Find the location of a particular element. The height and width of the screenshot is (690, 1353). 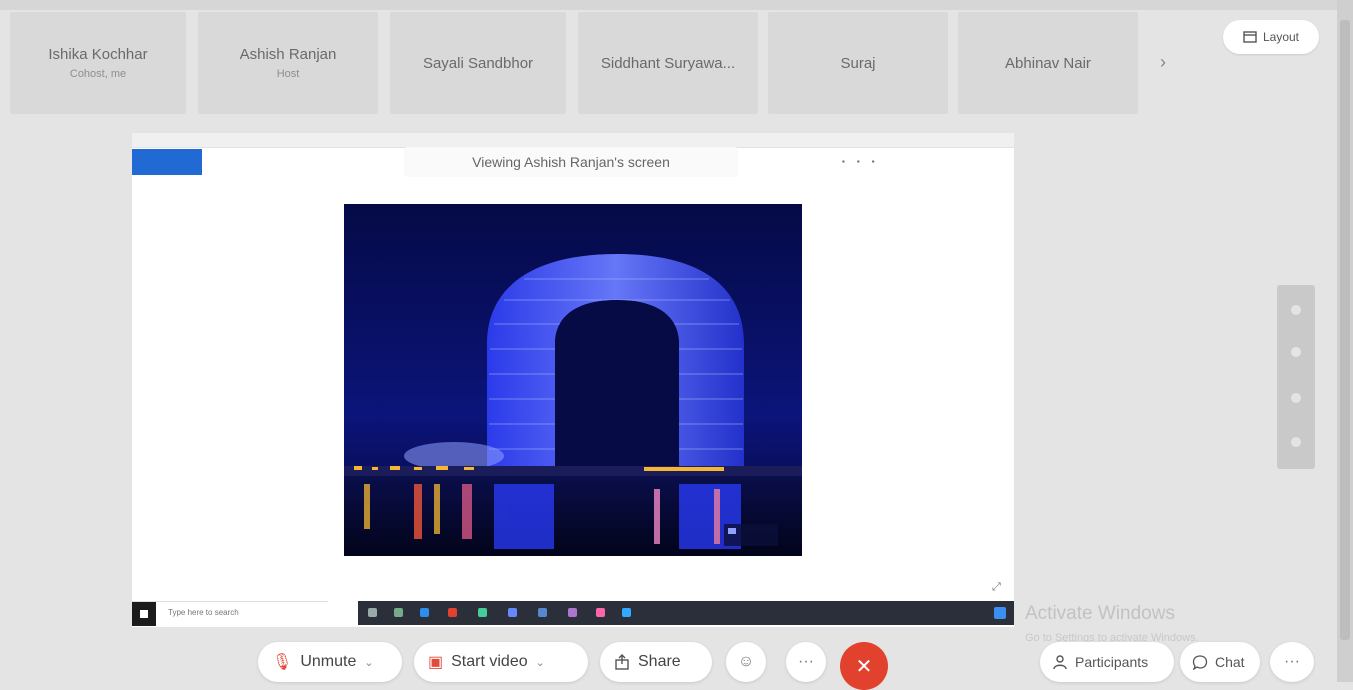

participant-name: Ishika Kochhar is located at coordinates (98, 54).